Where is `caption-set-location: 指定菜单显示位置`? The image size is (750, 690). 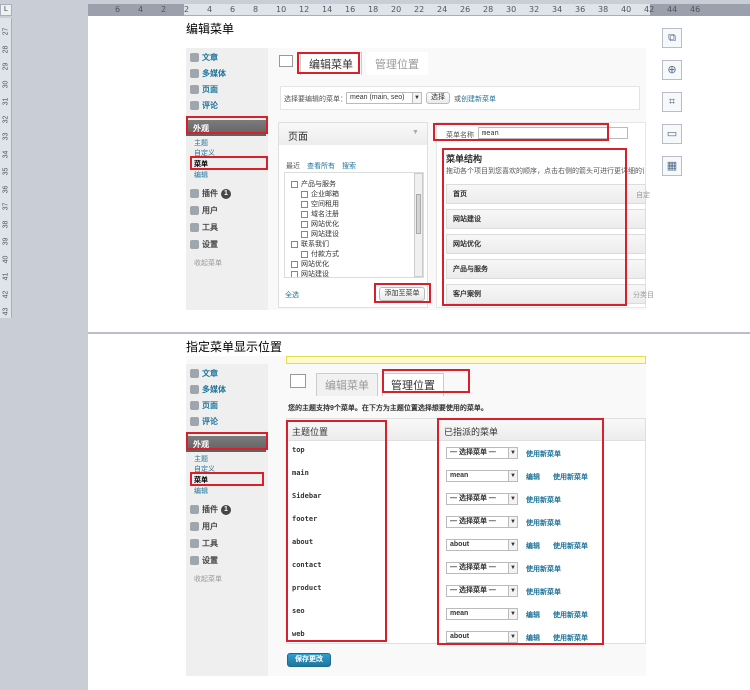
caption-set-location: 指定菜单显示位置 is located at coordinates (234, 347).